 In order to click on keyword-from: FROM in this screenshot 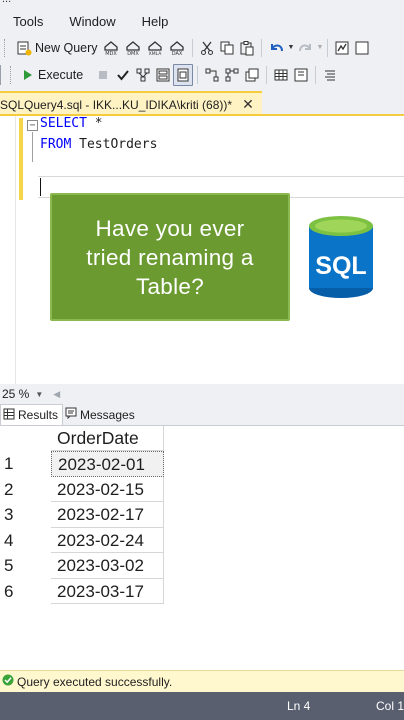, I will do `click(56, 144)`.